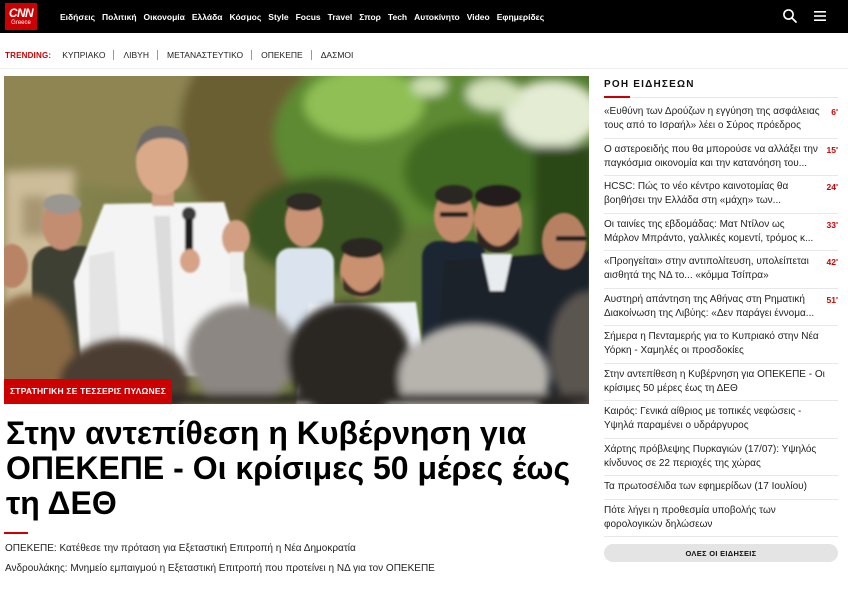 The image size is (848, 590). Describe the element at coordinates (721, 97) in the screenshot. I see `news-feed-title-underline` at that location.